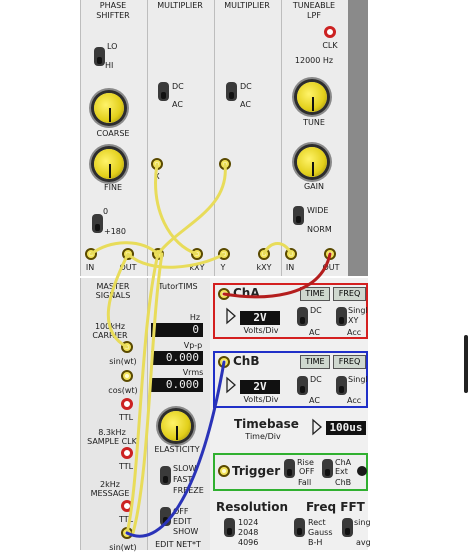  Describe the element at coordinates (354, 332) in the screenshot. I see `cha-acc-label: Acc` at that location.